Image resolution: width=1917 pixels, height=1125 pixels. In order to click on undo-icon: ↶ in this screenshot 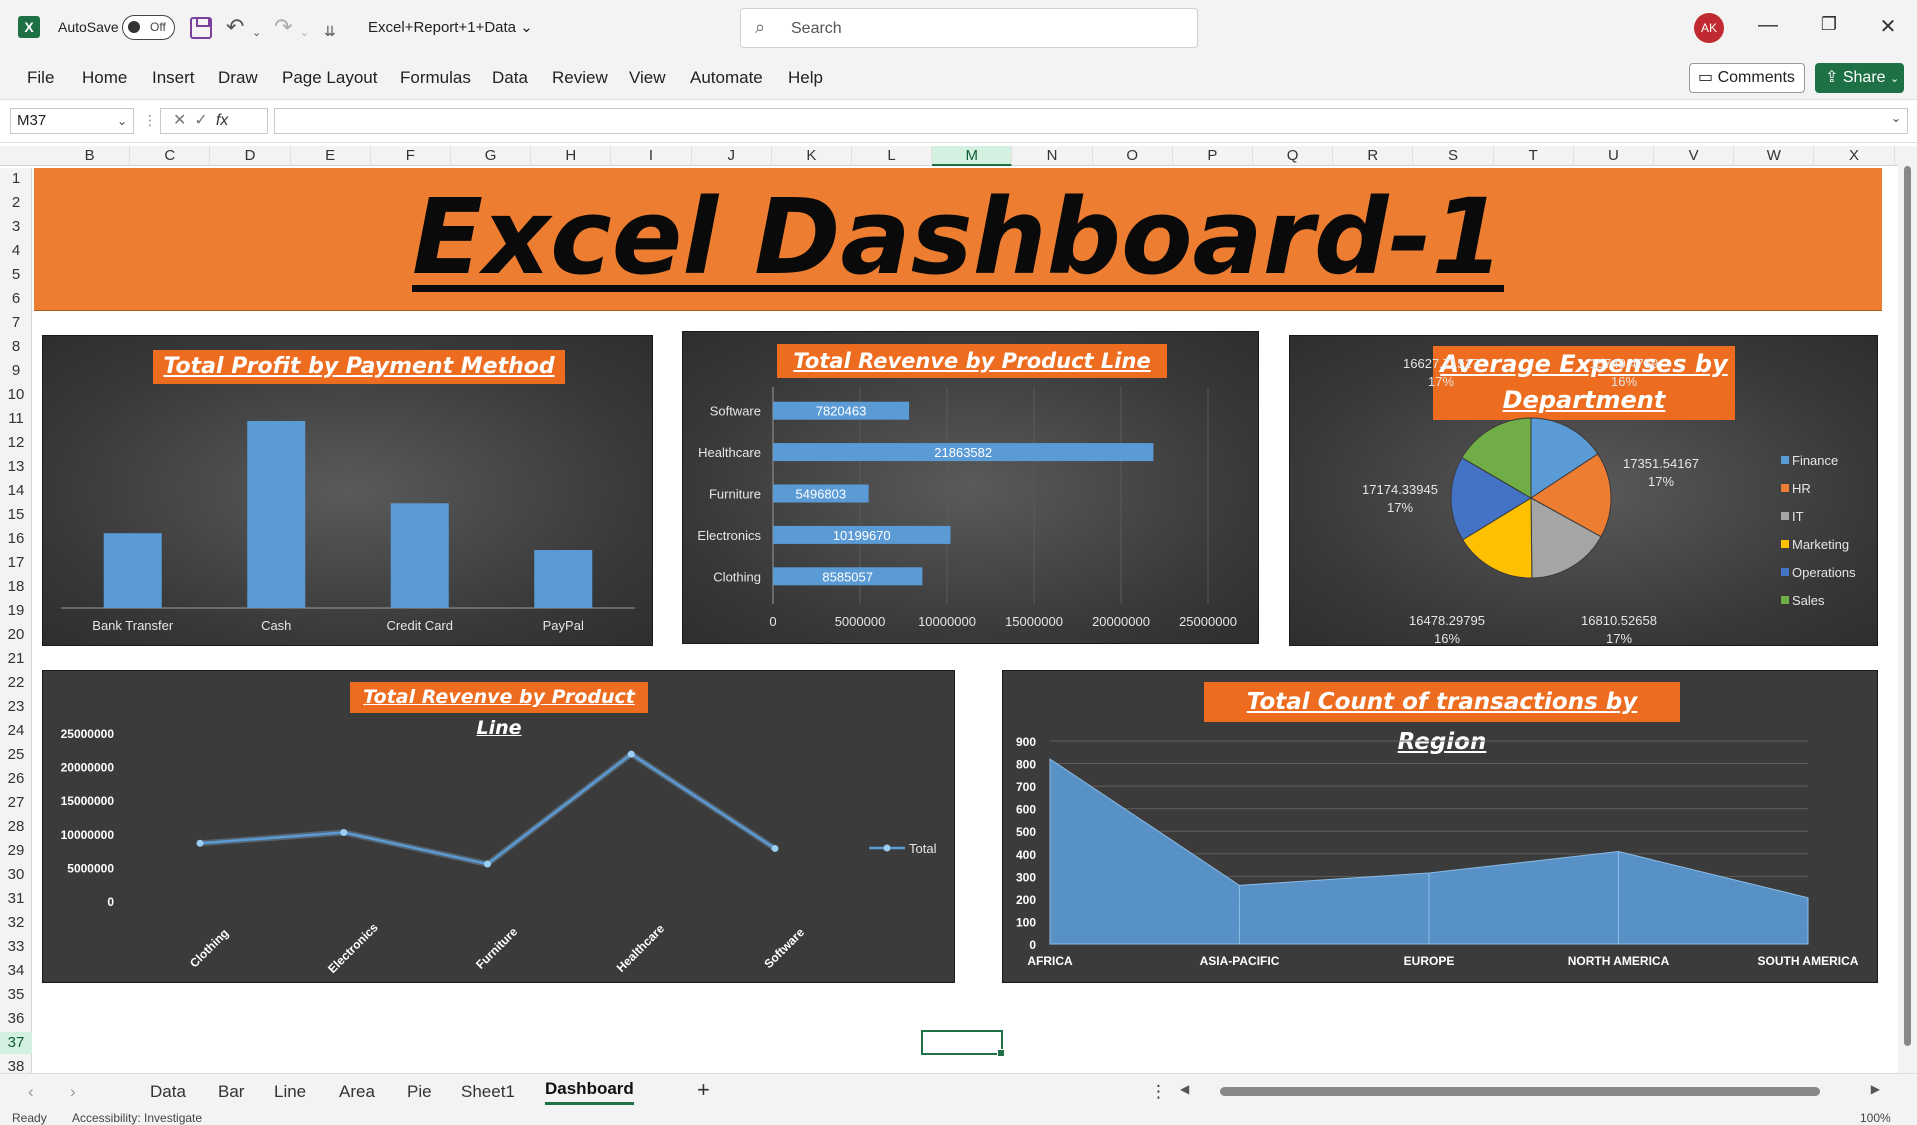, I will do `click(235, 27)`.